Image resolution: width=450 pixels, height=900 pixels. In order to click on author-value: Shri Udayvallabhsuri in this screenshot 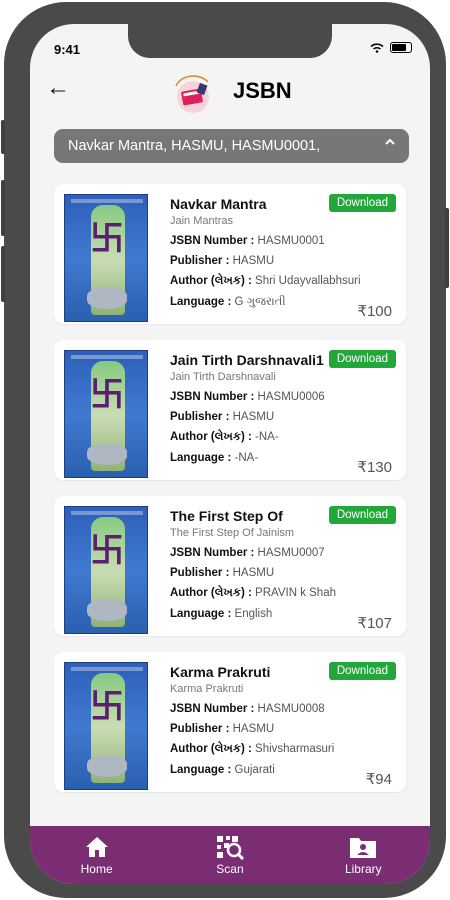, I will do `click(308, 281)`.